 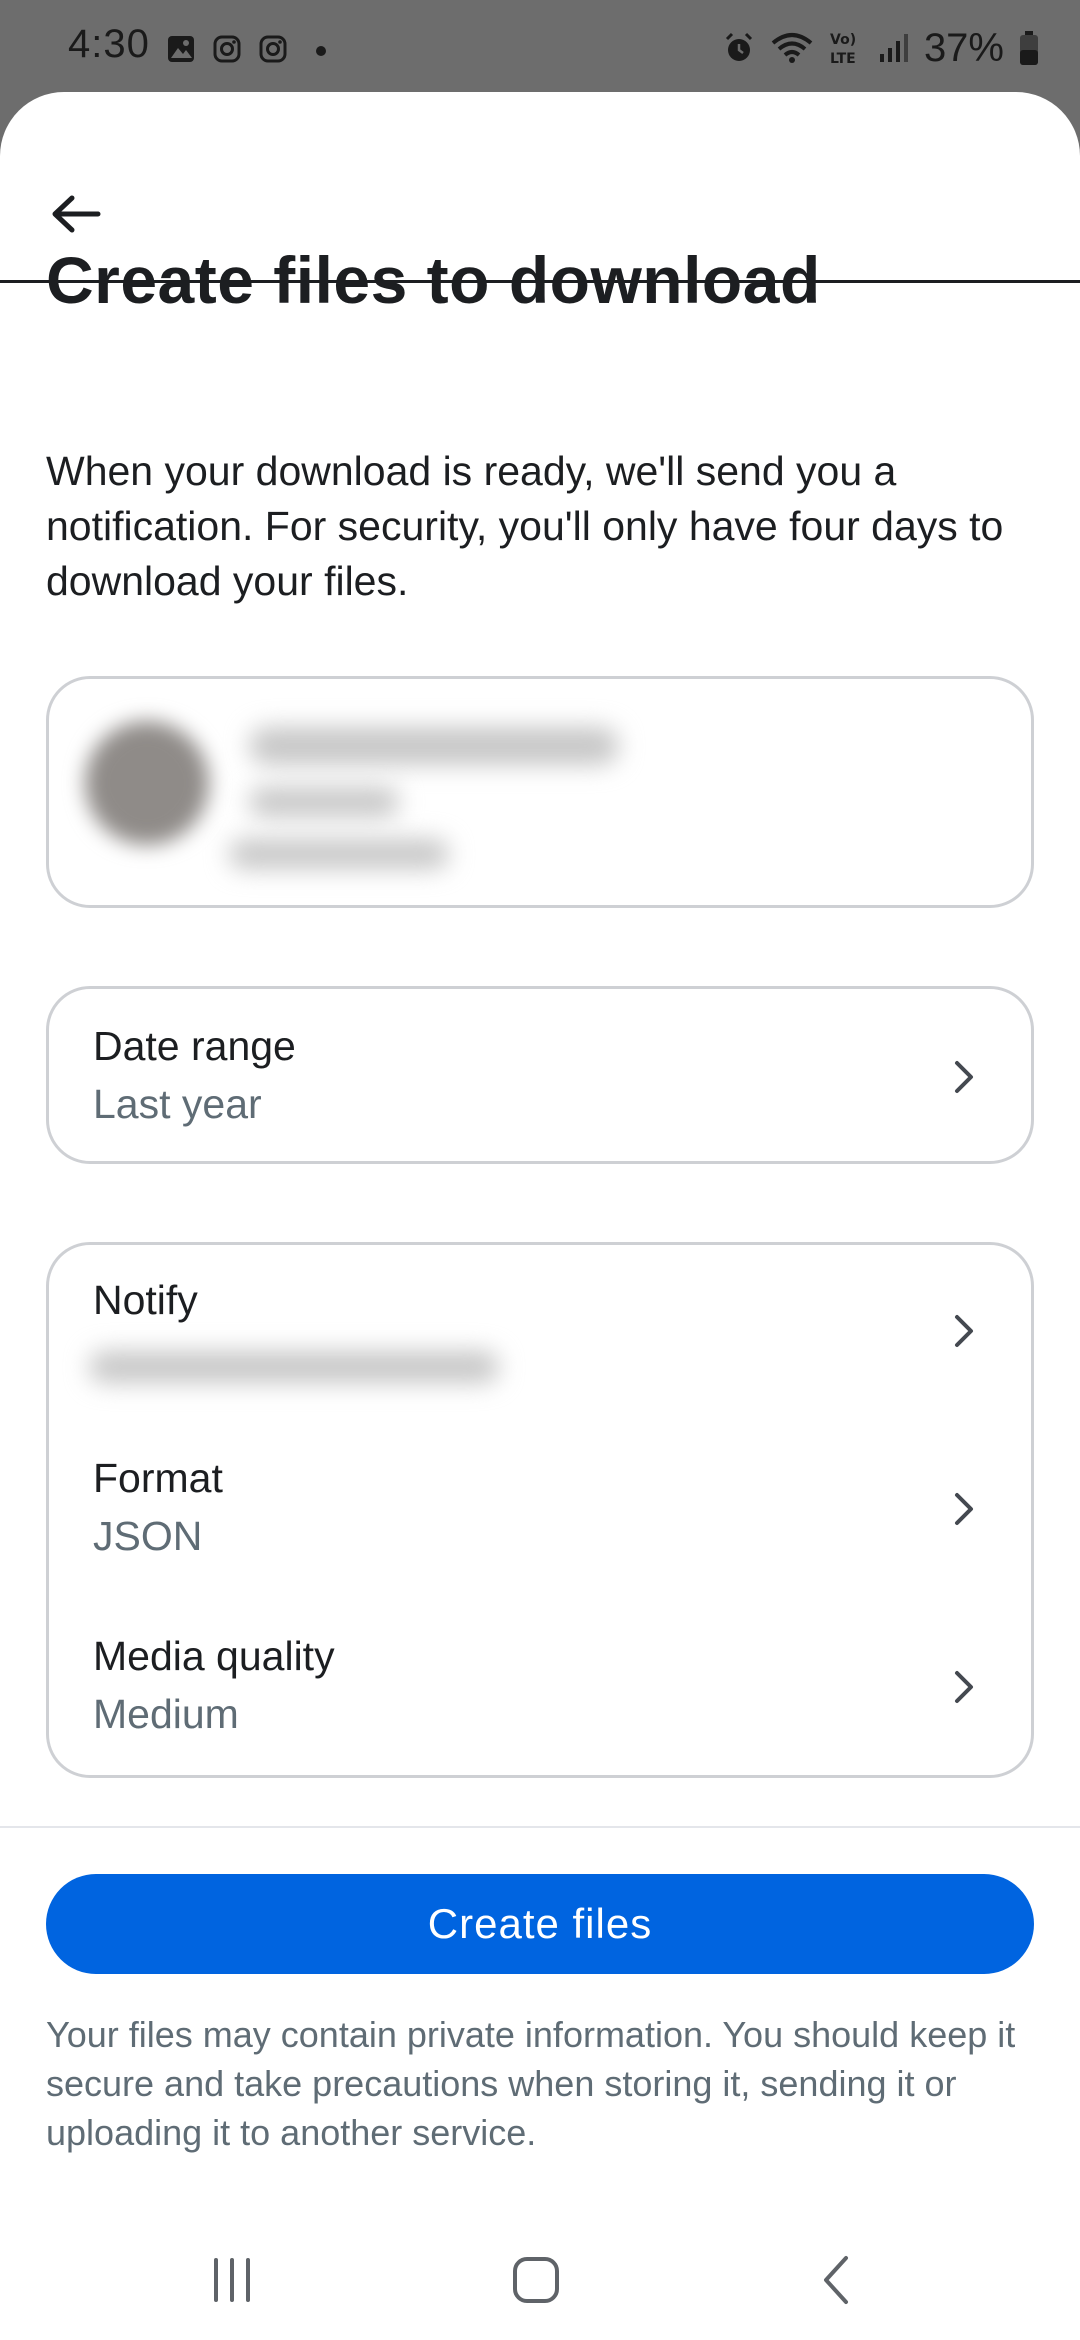 I want to click on date-range-card: Date range Last year, so click(x=540, y=1075).